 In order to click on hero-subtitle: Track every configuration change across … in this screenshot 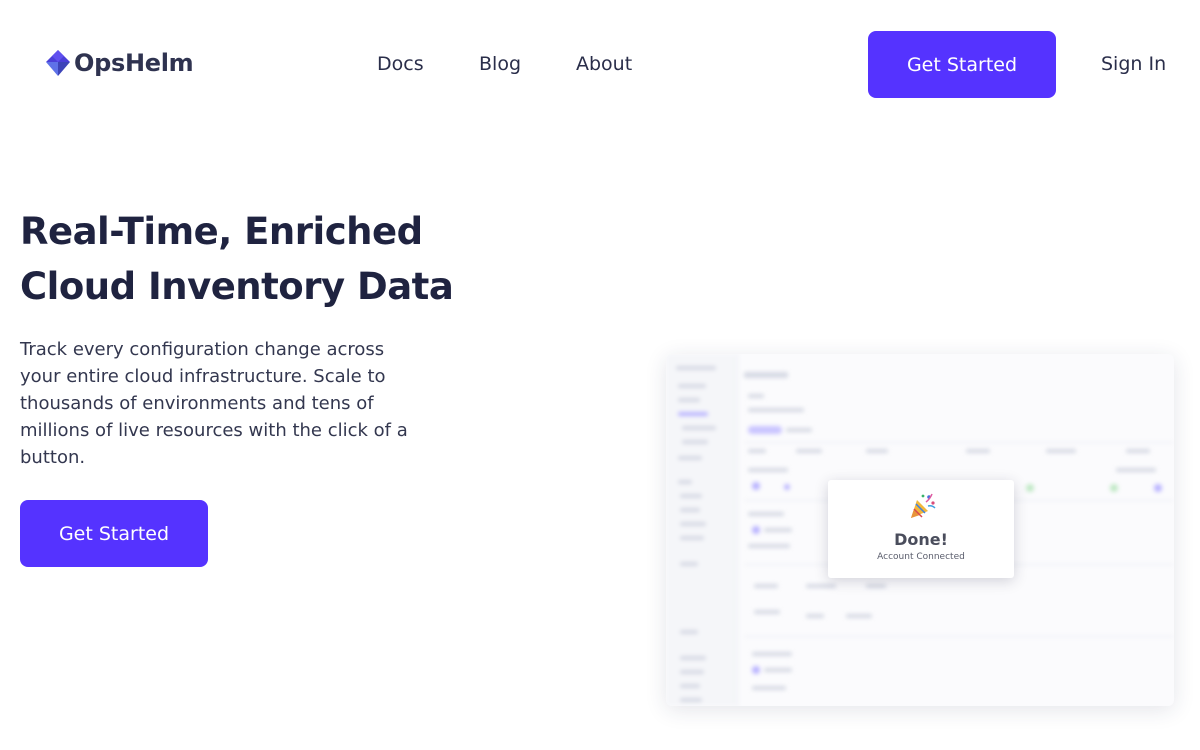, I will do `click(214, 403)`.